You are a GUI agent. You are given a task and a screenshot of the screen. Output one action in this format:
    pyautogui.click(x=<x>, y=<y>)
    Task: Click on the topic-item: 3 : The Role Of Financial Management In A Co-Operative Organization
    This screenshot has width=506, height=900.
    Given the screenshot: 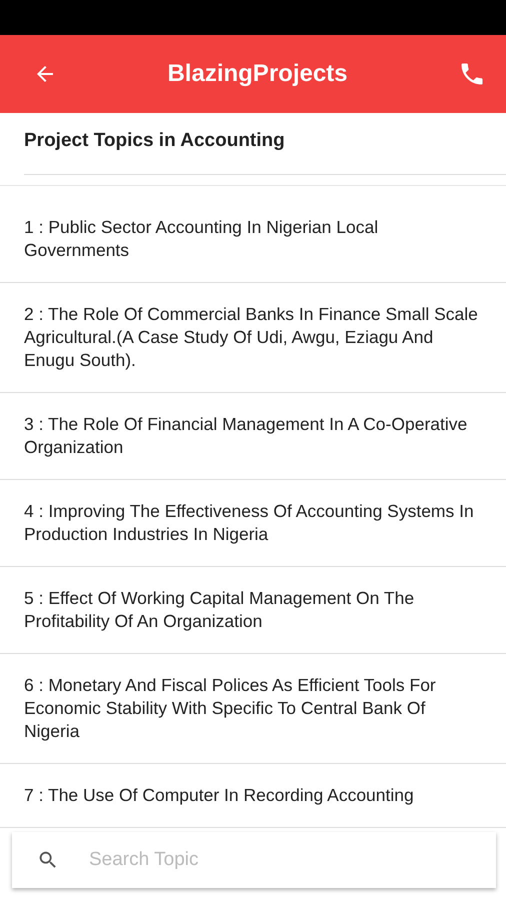 What is the action you would take?
    pyautogui.click(x=253, y=436)
    